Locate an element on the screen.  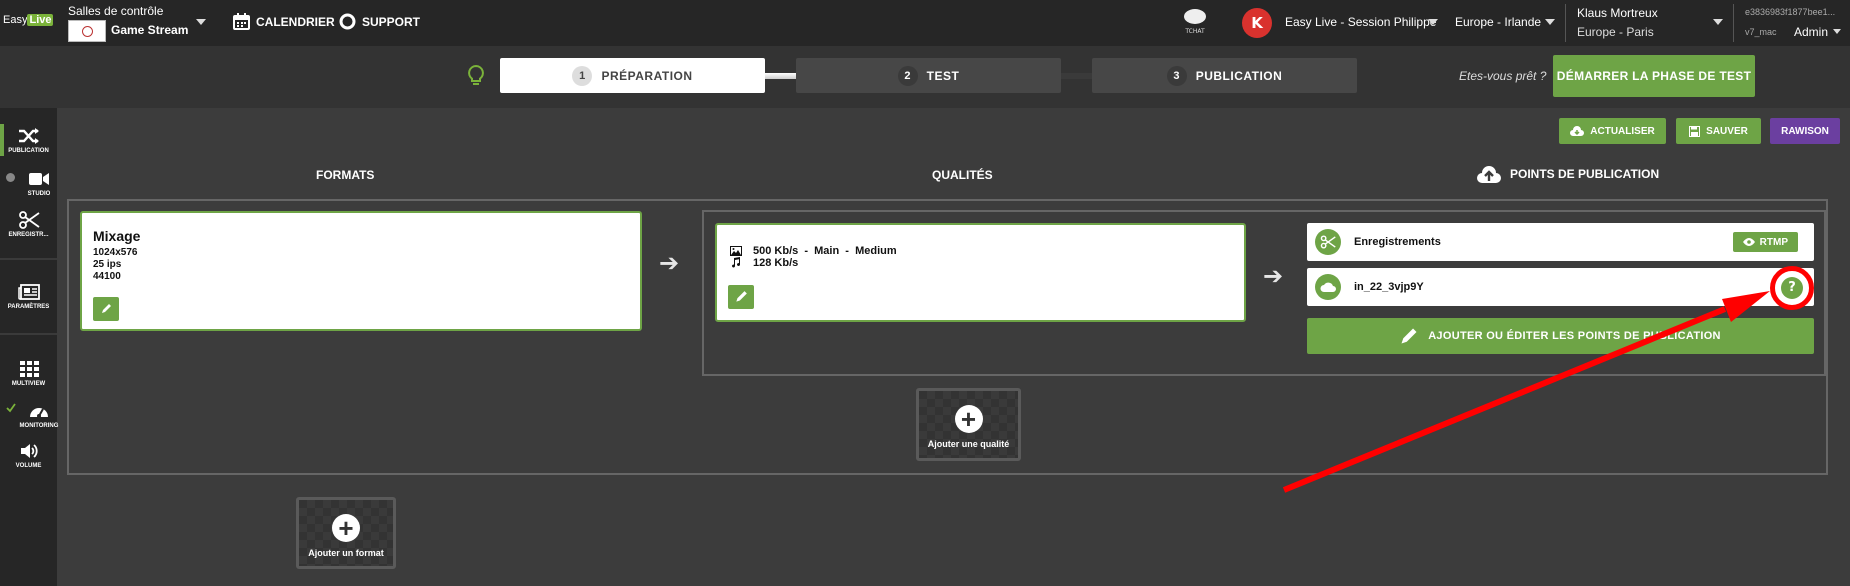
sidebar-item-volume: VOLUME is located at coordinates (28, 455).